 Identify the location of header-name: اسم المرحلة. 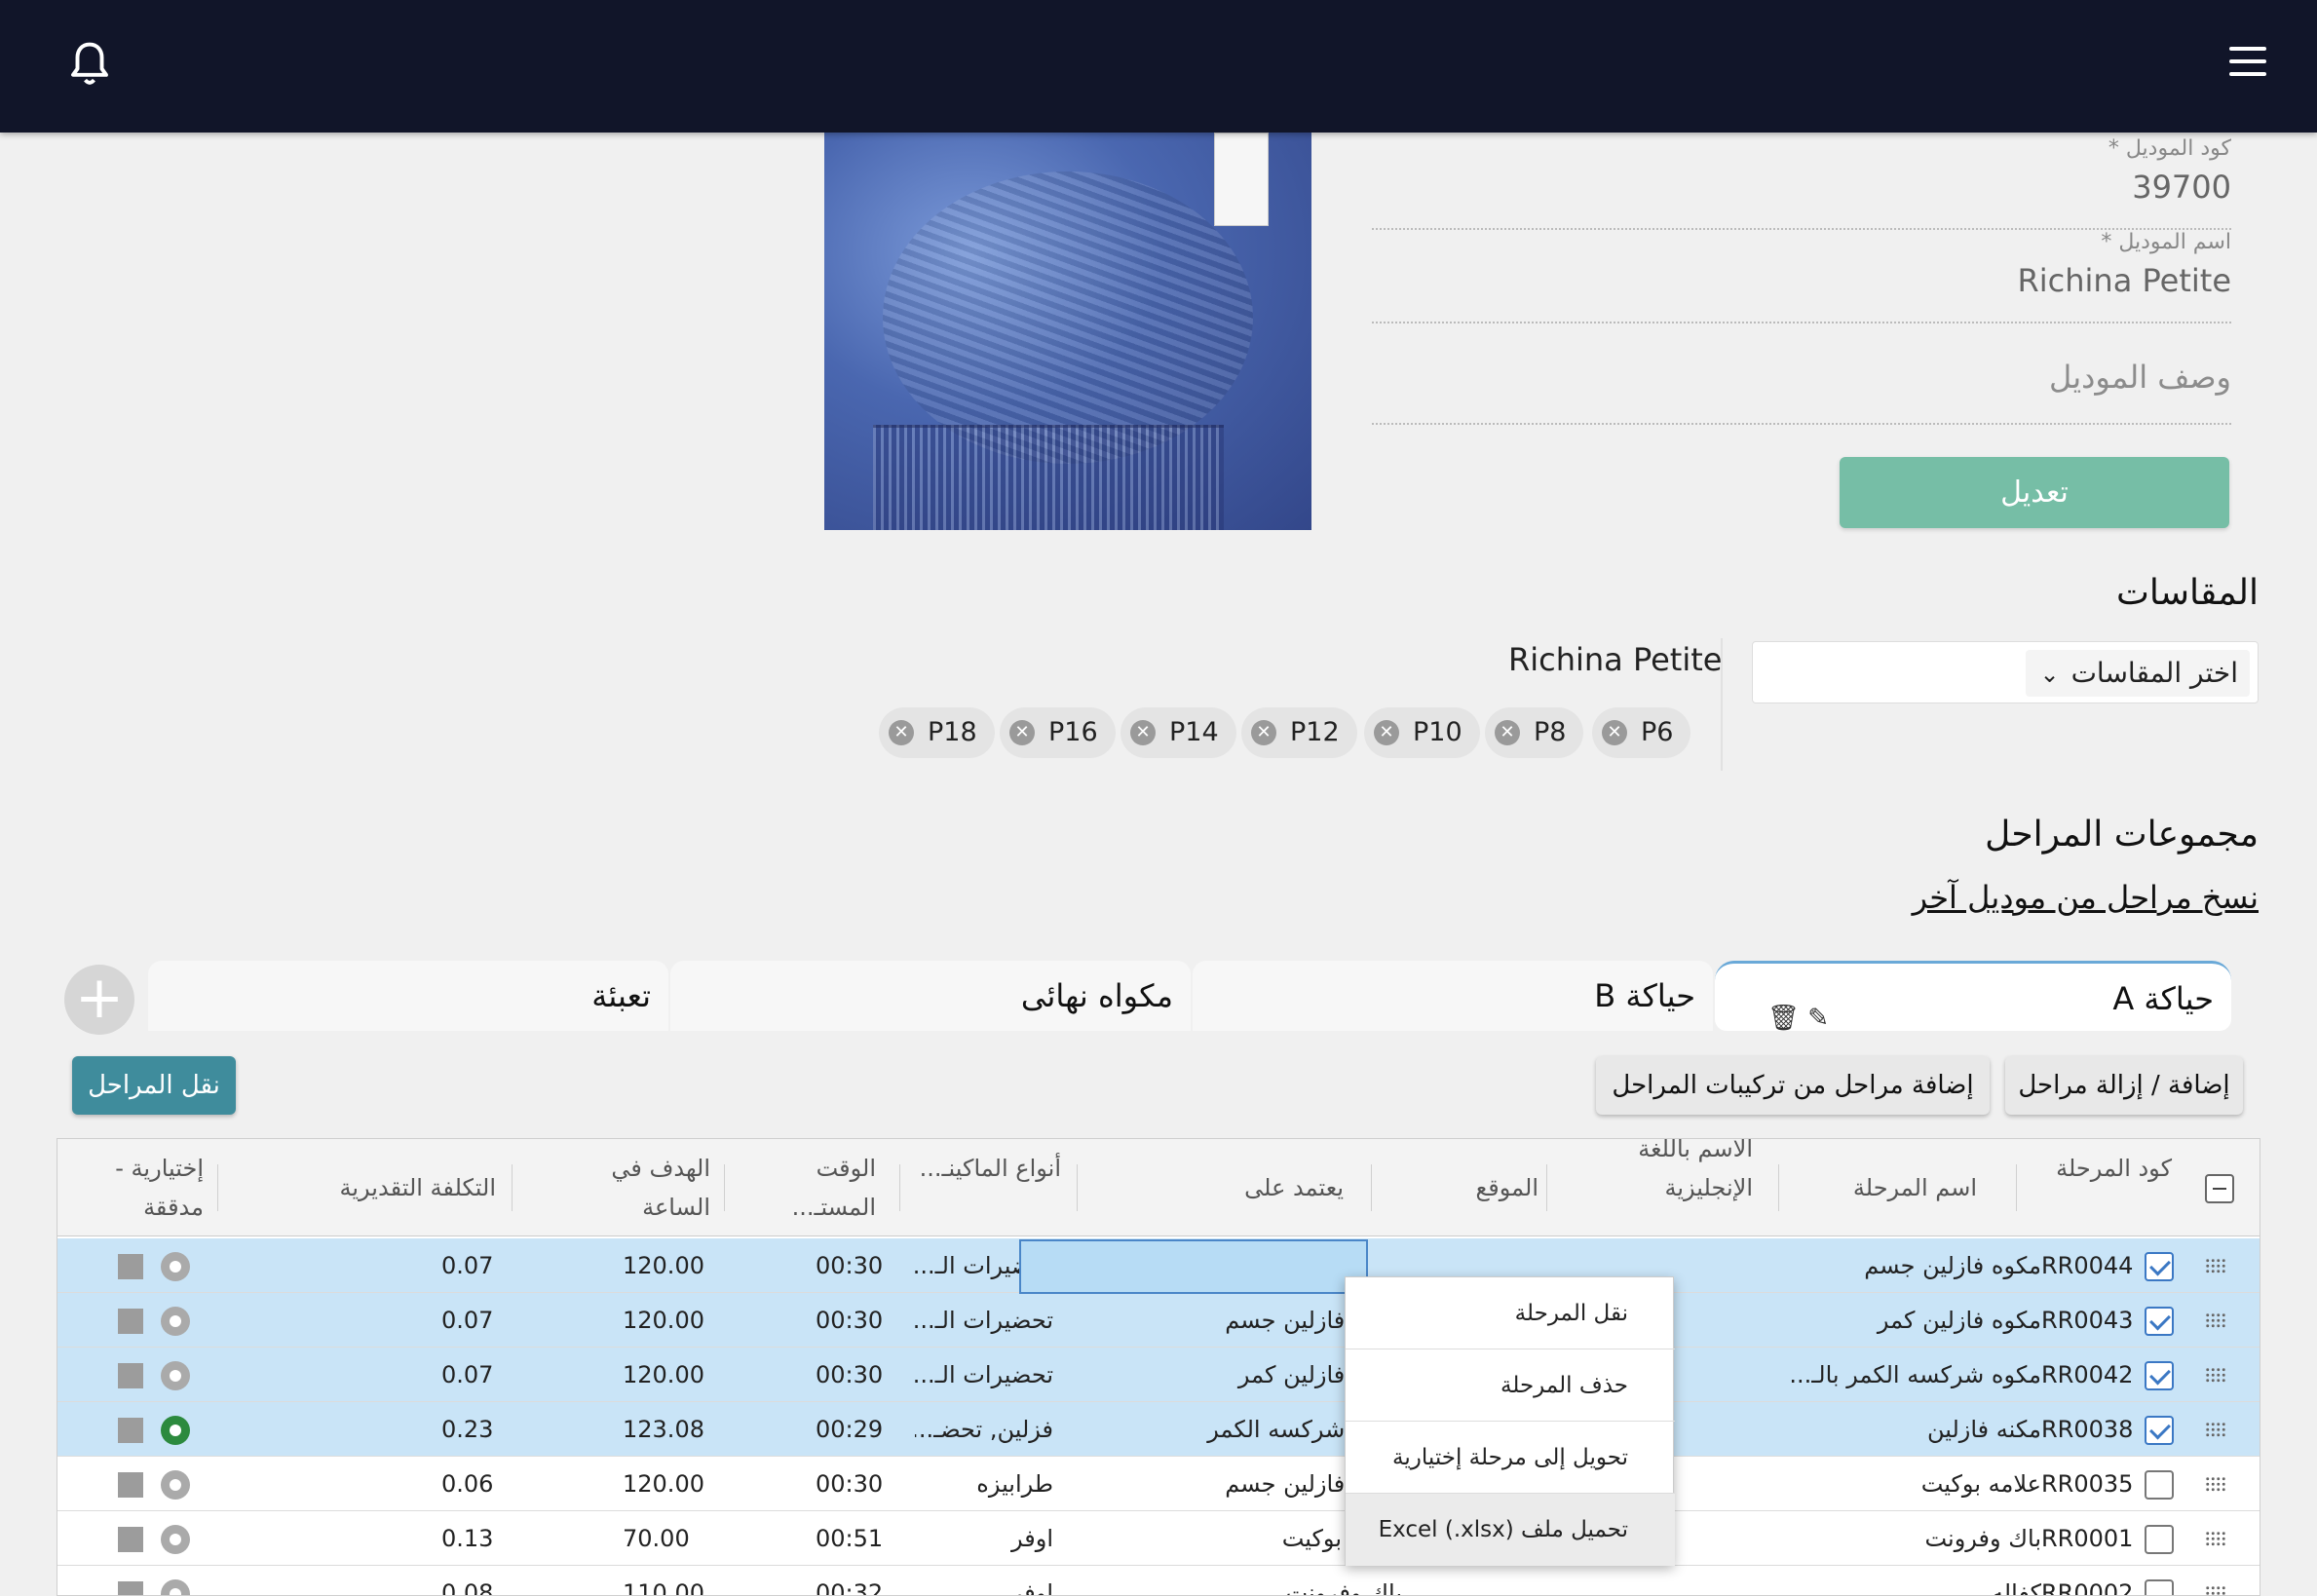
(1884, 1187).